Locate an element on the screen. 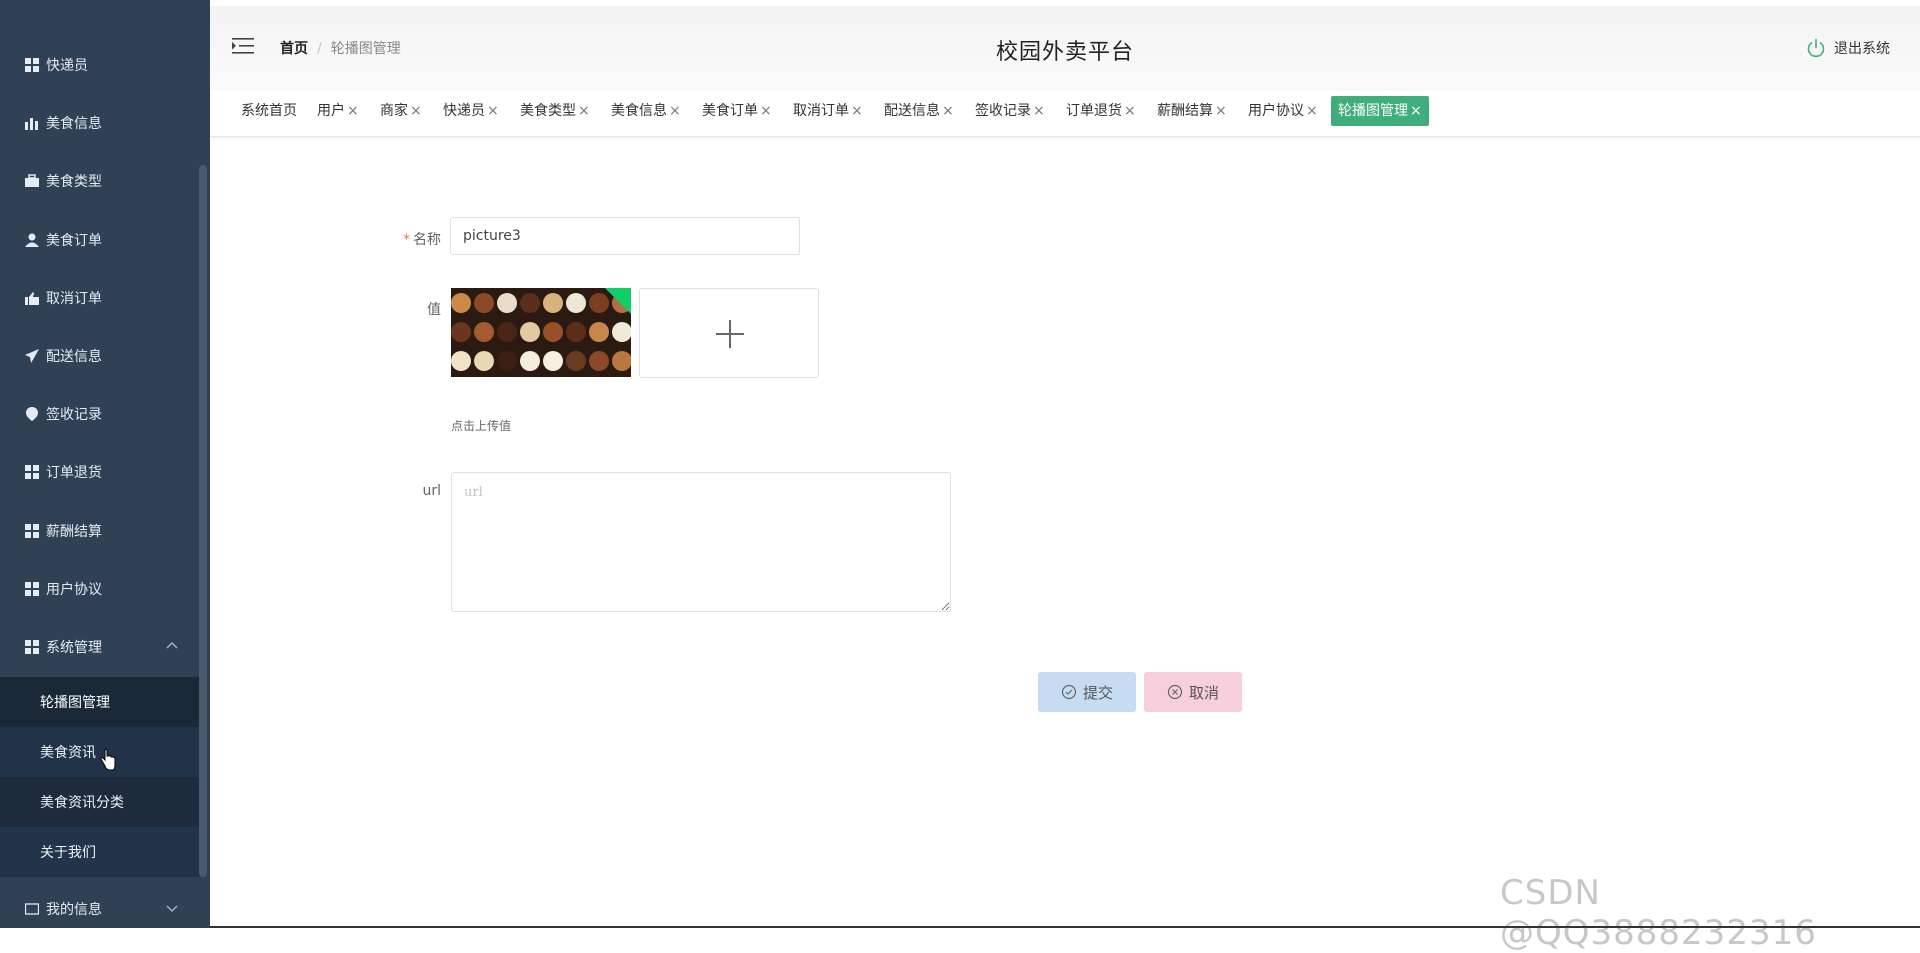 This screenshot has height=953, width=1920. submenu-item-about-us: 关于我们 is located at coordinates (100, 852).